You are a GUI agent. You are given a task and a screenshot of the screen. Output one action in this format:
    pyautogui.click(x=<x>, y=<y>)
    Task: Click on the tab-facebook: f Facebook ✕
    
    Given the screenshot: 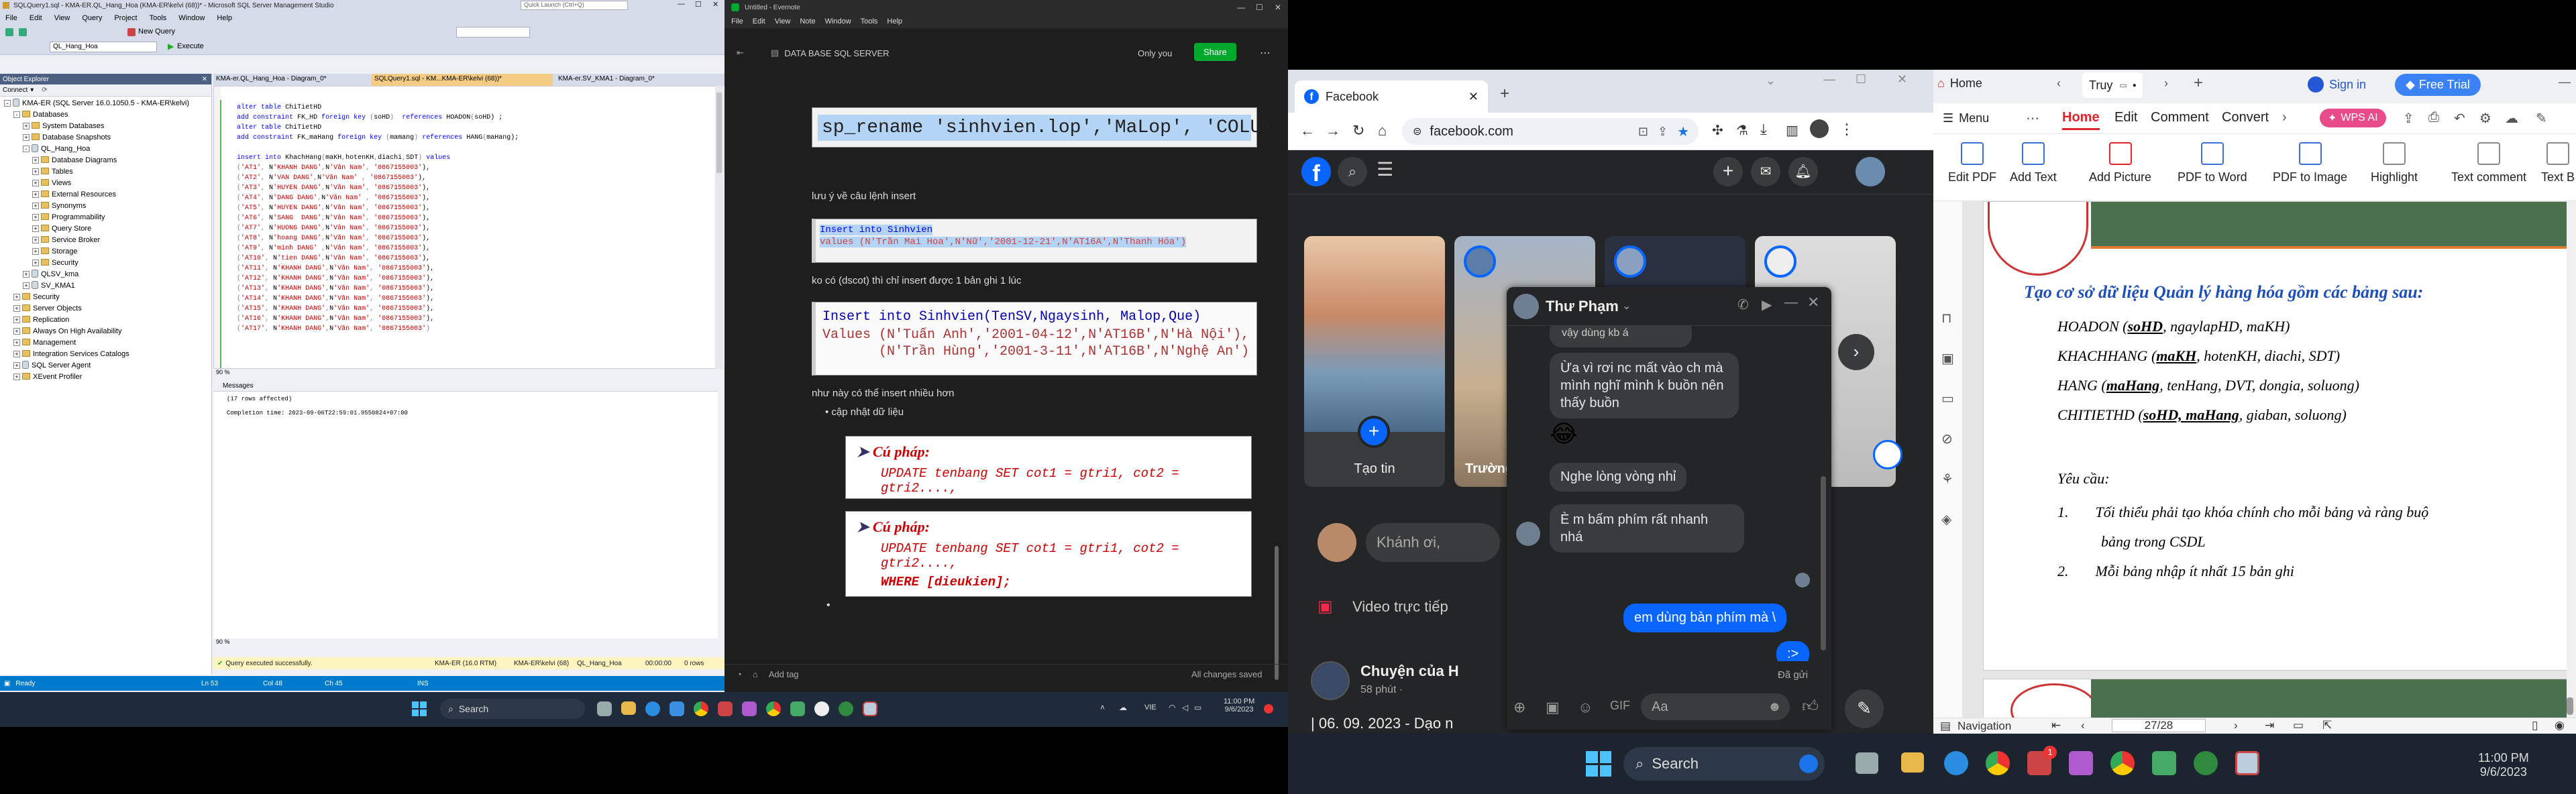 What is the action you would take?
    pyautogui.click(x=1391, y=96)
    